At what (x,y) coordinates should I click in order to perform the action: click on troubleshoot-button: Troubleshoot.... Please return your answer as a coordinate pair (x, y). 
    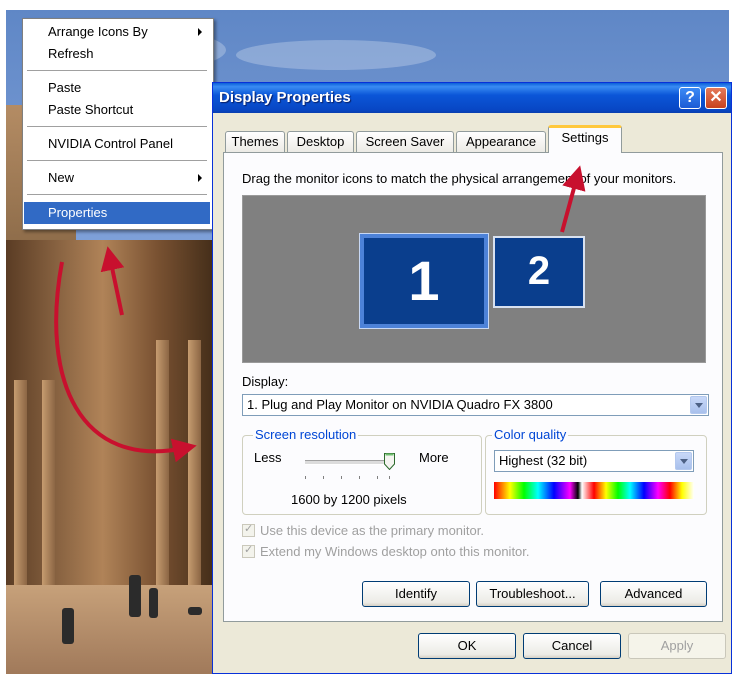
    Looking at the image, I should click on (532, 594).